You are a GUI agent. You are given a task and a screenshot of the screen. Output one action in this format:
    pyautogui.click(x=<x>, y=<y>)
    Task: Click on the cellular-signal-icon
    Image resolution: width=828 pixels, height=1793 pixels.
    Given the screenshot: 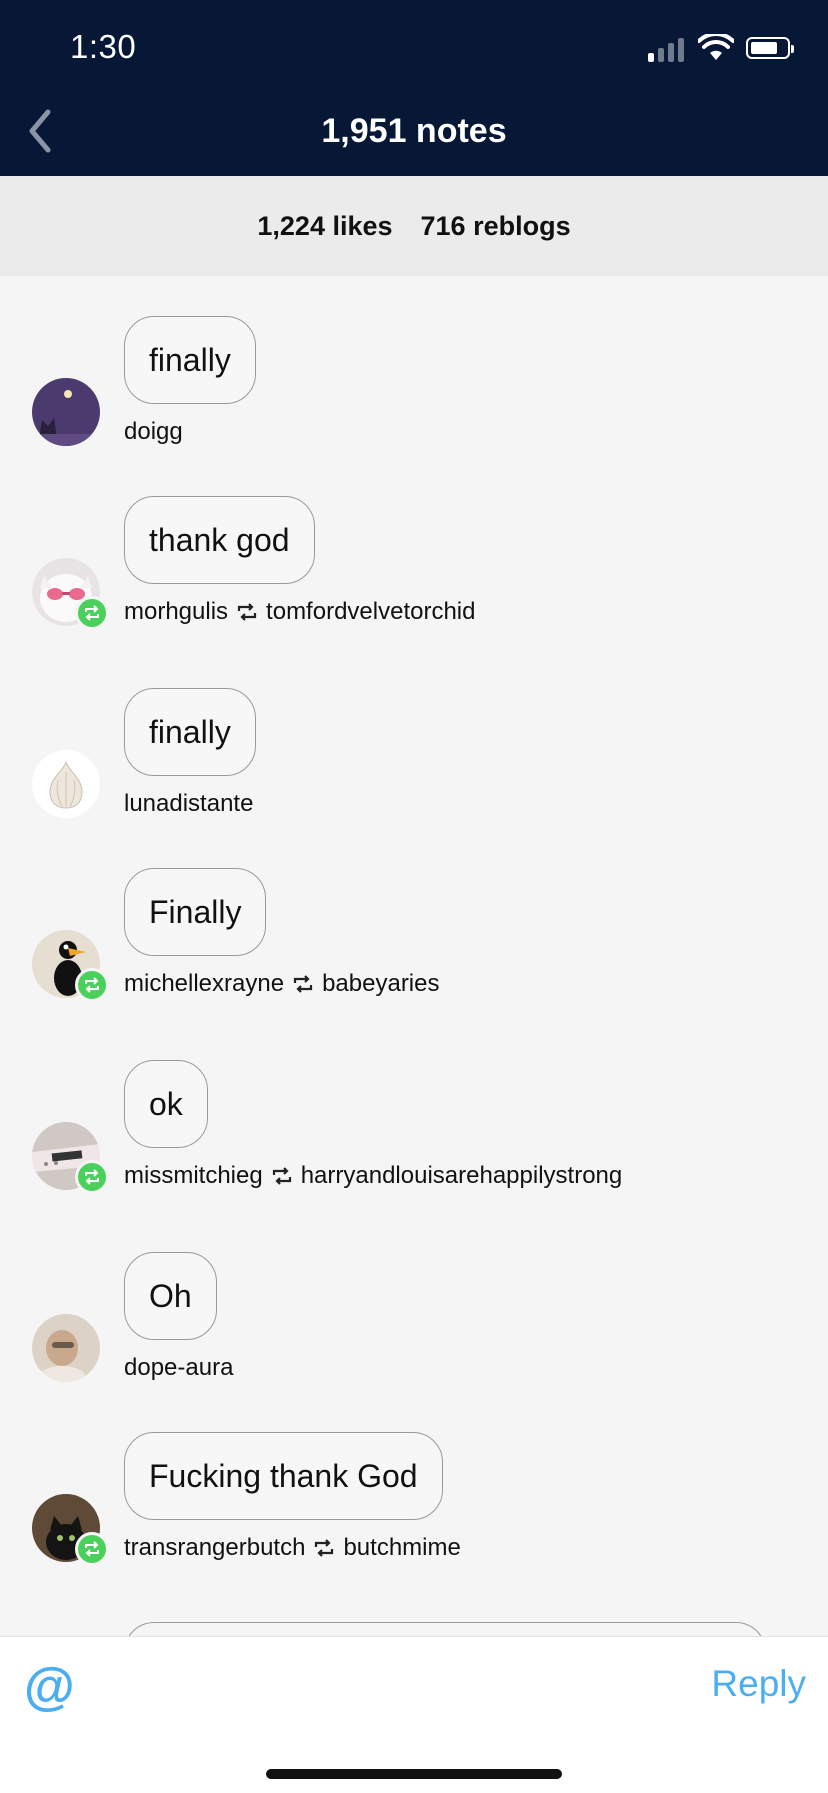 What is the action you would take?
    pyautogui.click(x=668, y=49)
    